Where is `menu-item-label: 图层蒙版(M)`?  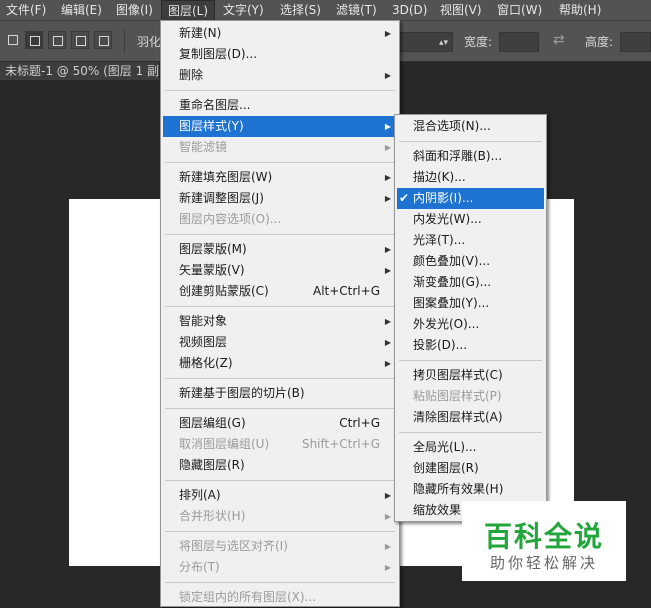 menu-item-label: 图层蒙版(M) is located at coordinates (213, 249).